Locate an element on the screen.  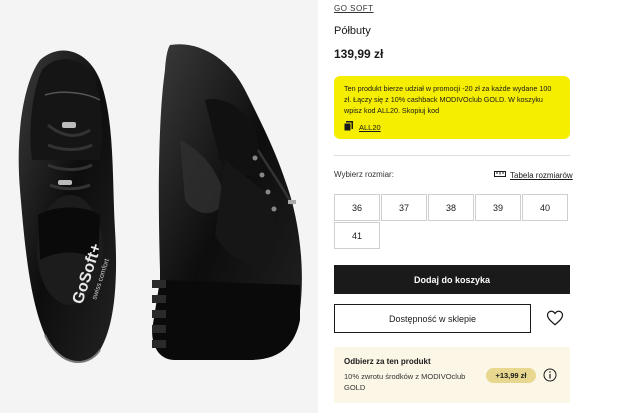
size-option-40: 40 is located at coordinates (545, 207).